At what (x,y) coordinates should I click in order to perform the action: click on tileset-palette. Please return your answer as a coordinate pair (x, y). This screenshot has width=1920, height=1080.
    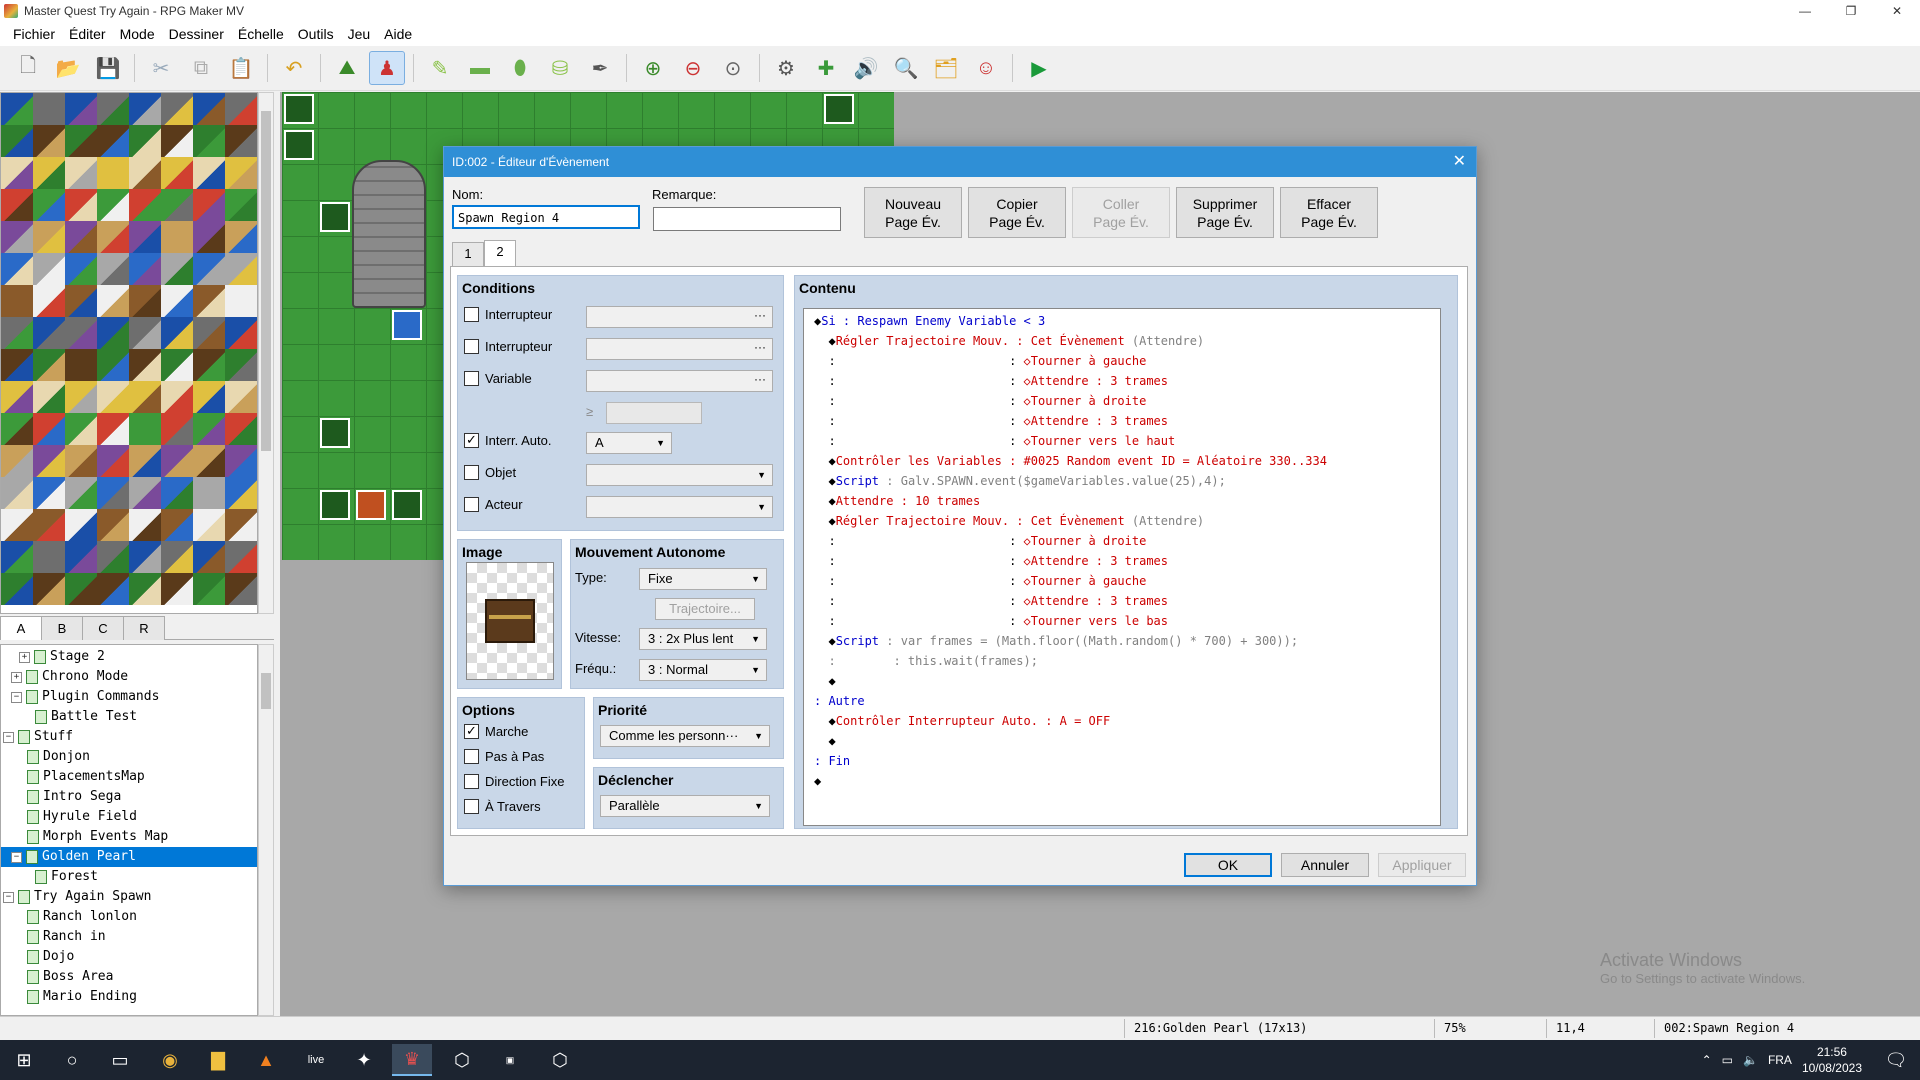
    Looking at the image, I should click on (129, 353).